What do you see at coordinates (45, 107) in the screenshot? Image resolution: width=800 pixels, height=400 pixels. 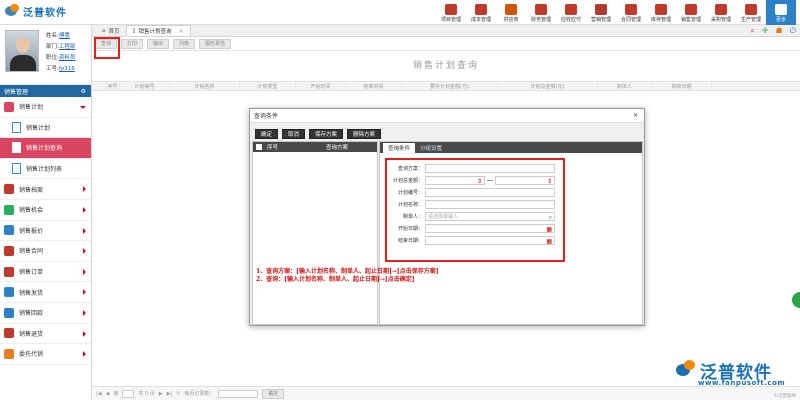 I see `sidebar-item-0: 销售计划` at bounding box center [45, 107].